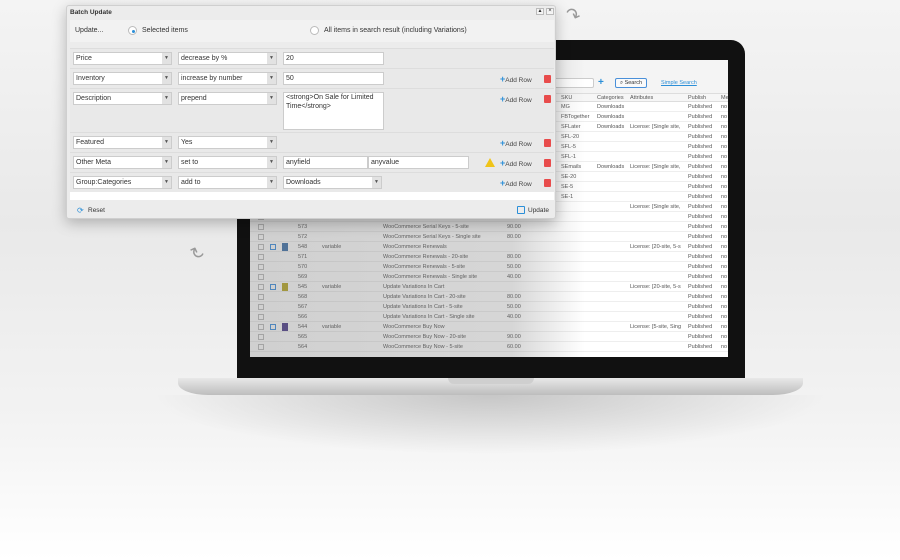 This screenshot has width=900, height=560. I want to click on close-button: ×, so click(550, 11).